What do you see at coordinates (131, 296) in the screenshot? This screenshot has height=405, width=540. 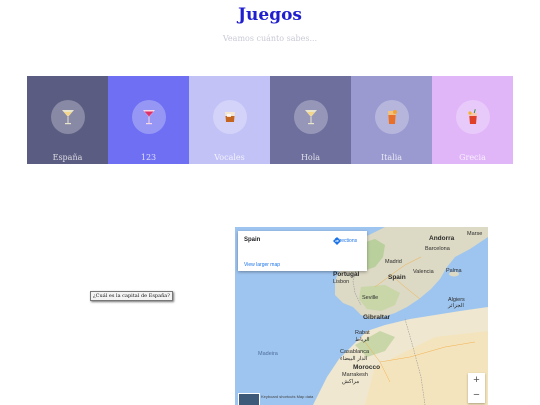 I see `question-button: ¿Cuál es la capital de España?` at bounding box center [131, 296].